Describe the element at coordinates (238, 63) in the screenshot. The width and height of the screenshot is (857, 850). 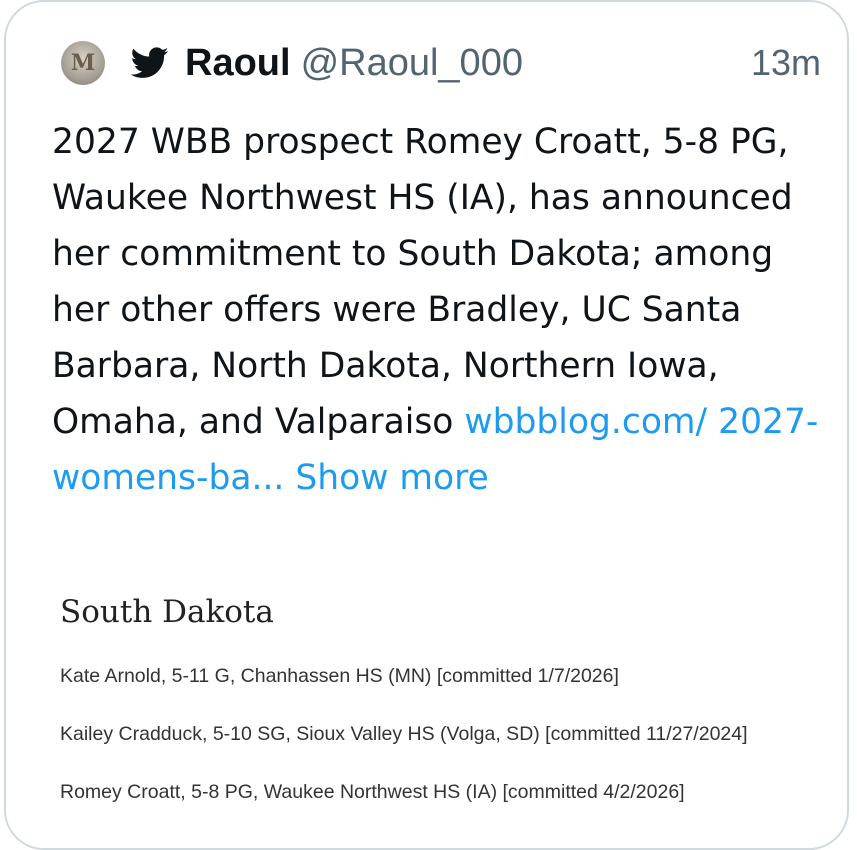
I see `display-name: Raoul` at that location.